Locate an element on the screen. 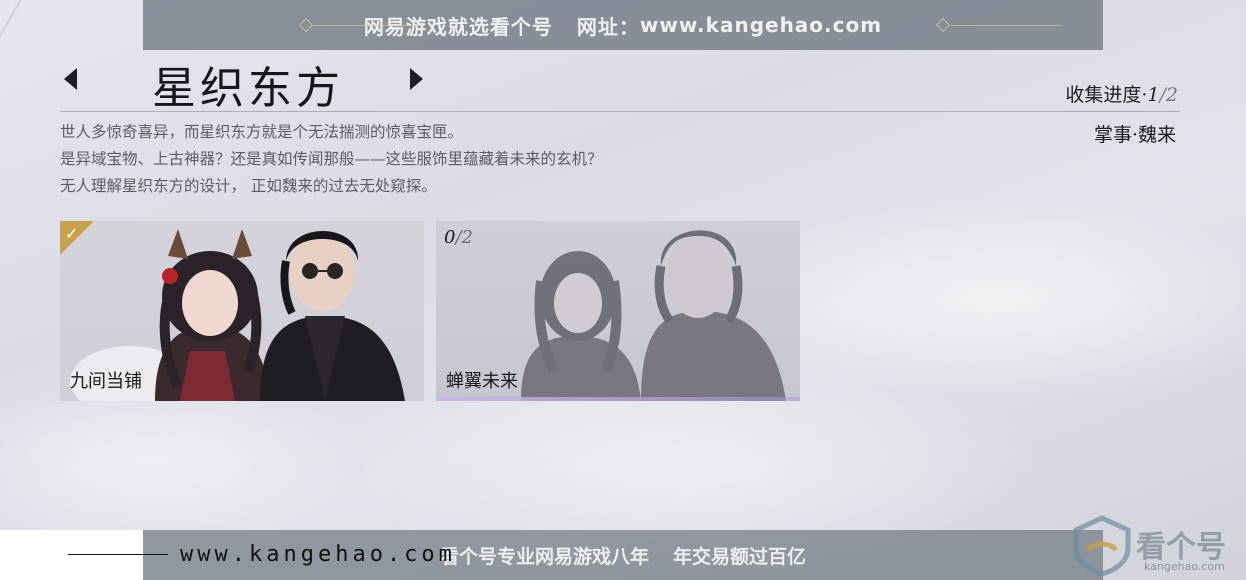 Image resolution: width=1246 pixels, height=580 pixels. count-total: 2 is located at coordinates (467, 237).